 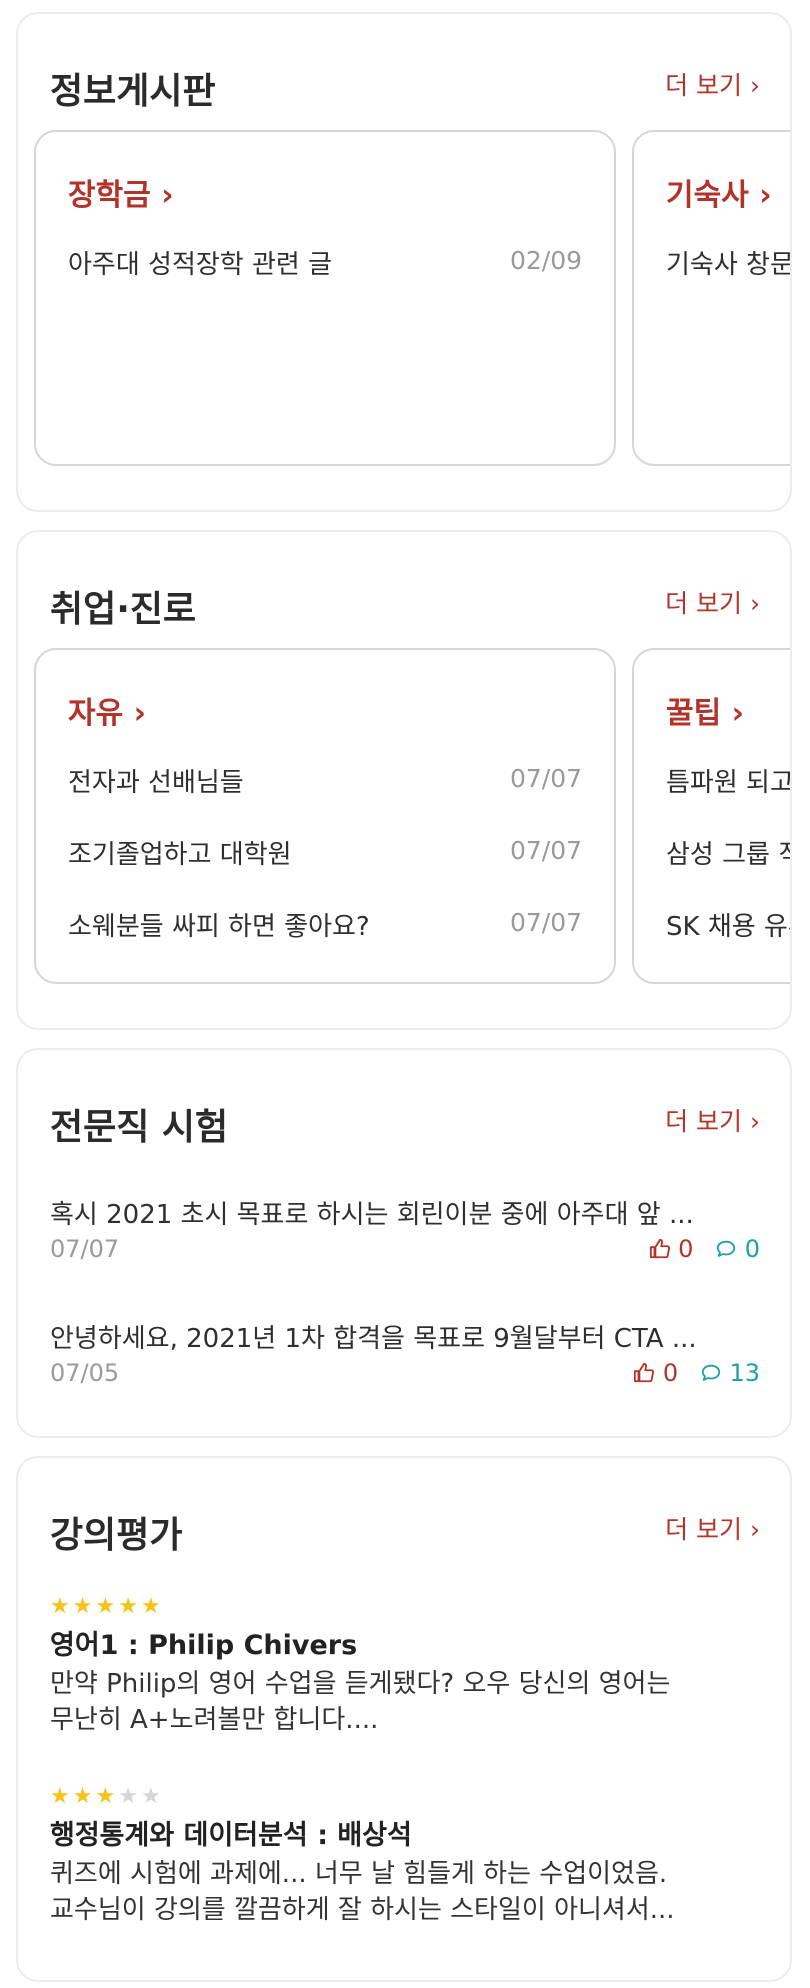 I want to click on list-item: 소웨분들 싸피 하면 좋아요? 07/07, so click(x=325, y=926).